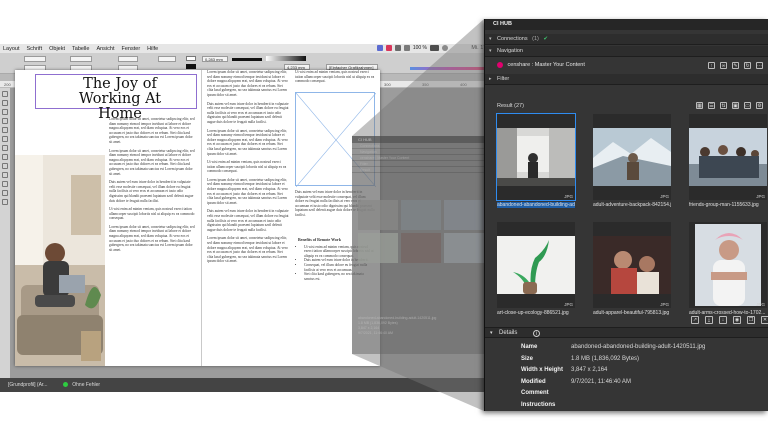  What do you see at coordinates (5, 157) in the screenshot?
I see `rectangle-frame-tool-icon` at bounding box center [5, 157].